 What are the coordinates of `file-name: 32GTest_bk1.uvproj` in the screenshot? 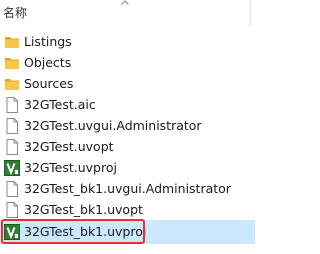 It's located at (85, 231).